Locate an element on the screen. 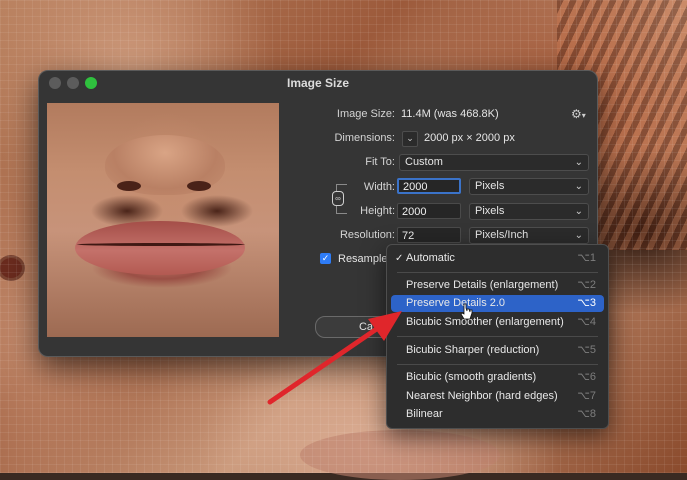 This screenshot has height=480, width=687. width-unit-value: Pixels is located at coordinates (490, 186).